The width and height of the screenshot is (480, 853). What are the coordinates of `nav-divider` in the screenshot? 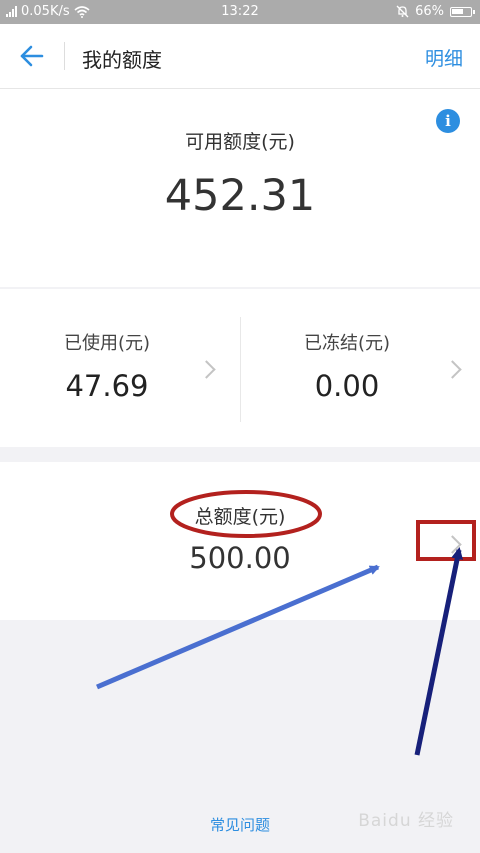 It's located at (64, 56).